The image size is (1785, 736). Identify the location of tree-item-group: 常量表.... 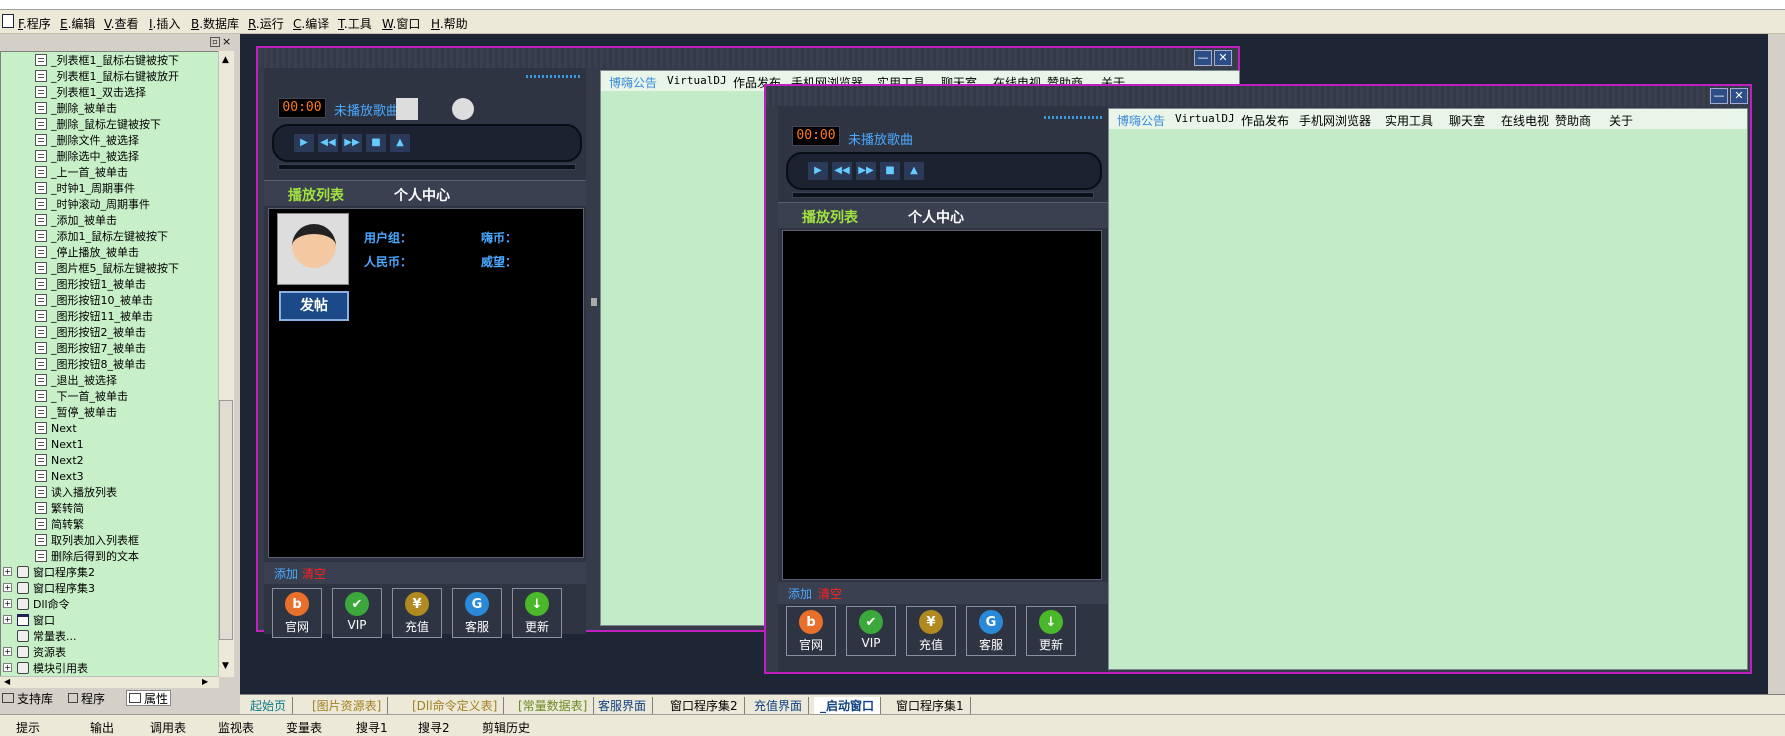
(47, 636).